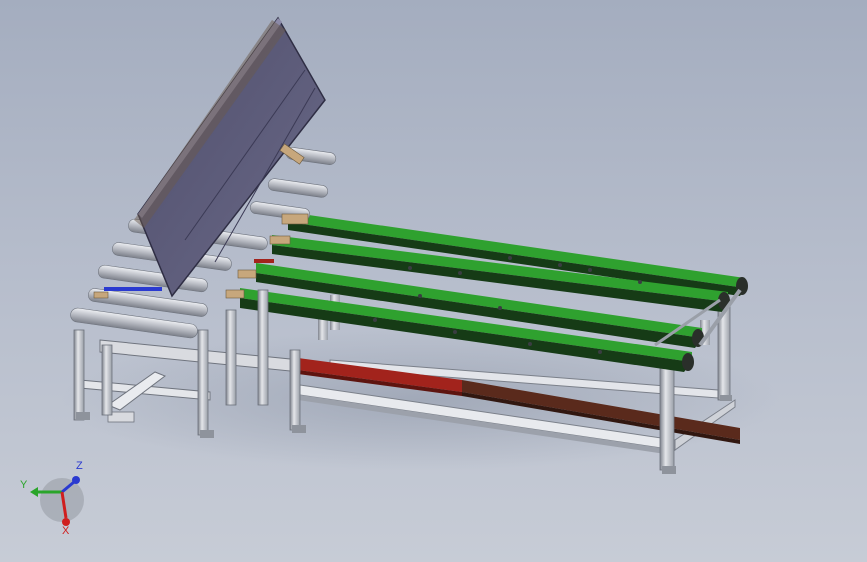  Describe the element at coordinates (24, 485) in the screenshot. I see `triad-y-label: Y` at that location.